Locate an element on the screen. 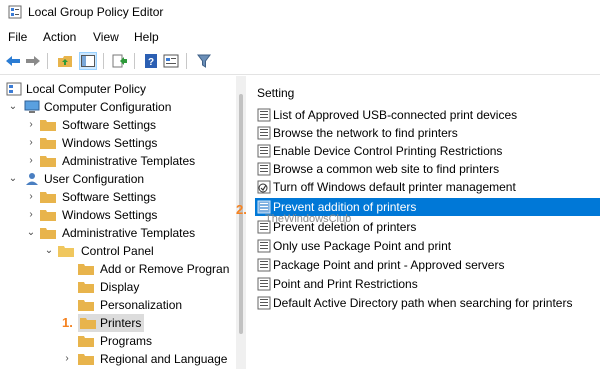 The height and width of the screenshot is (369, 600). list-item-label: Point and Print Restrictions is located at coordinates (345, 284).